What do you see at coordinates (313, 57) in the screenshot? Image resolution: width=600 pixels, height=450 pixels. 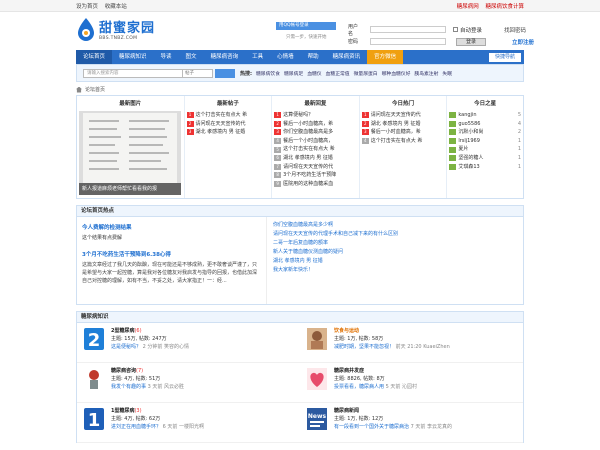 I see `nav-help: 帮助` at bounding box center [313, 57].